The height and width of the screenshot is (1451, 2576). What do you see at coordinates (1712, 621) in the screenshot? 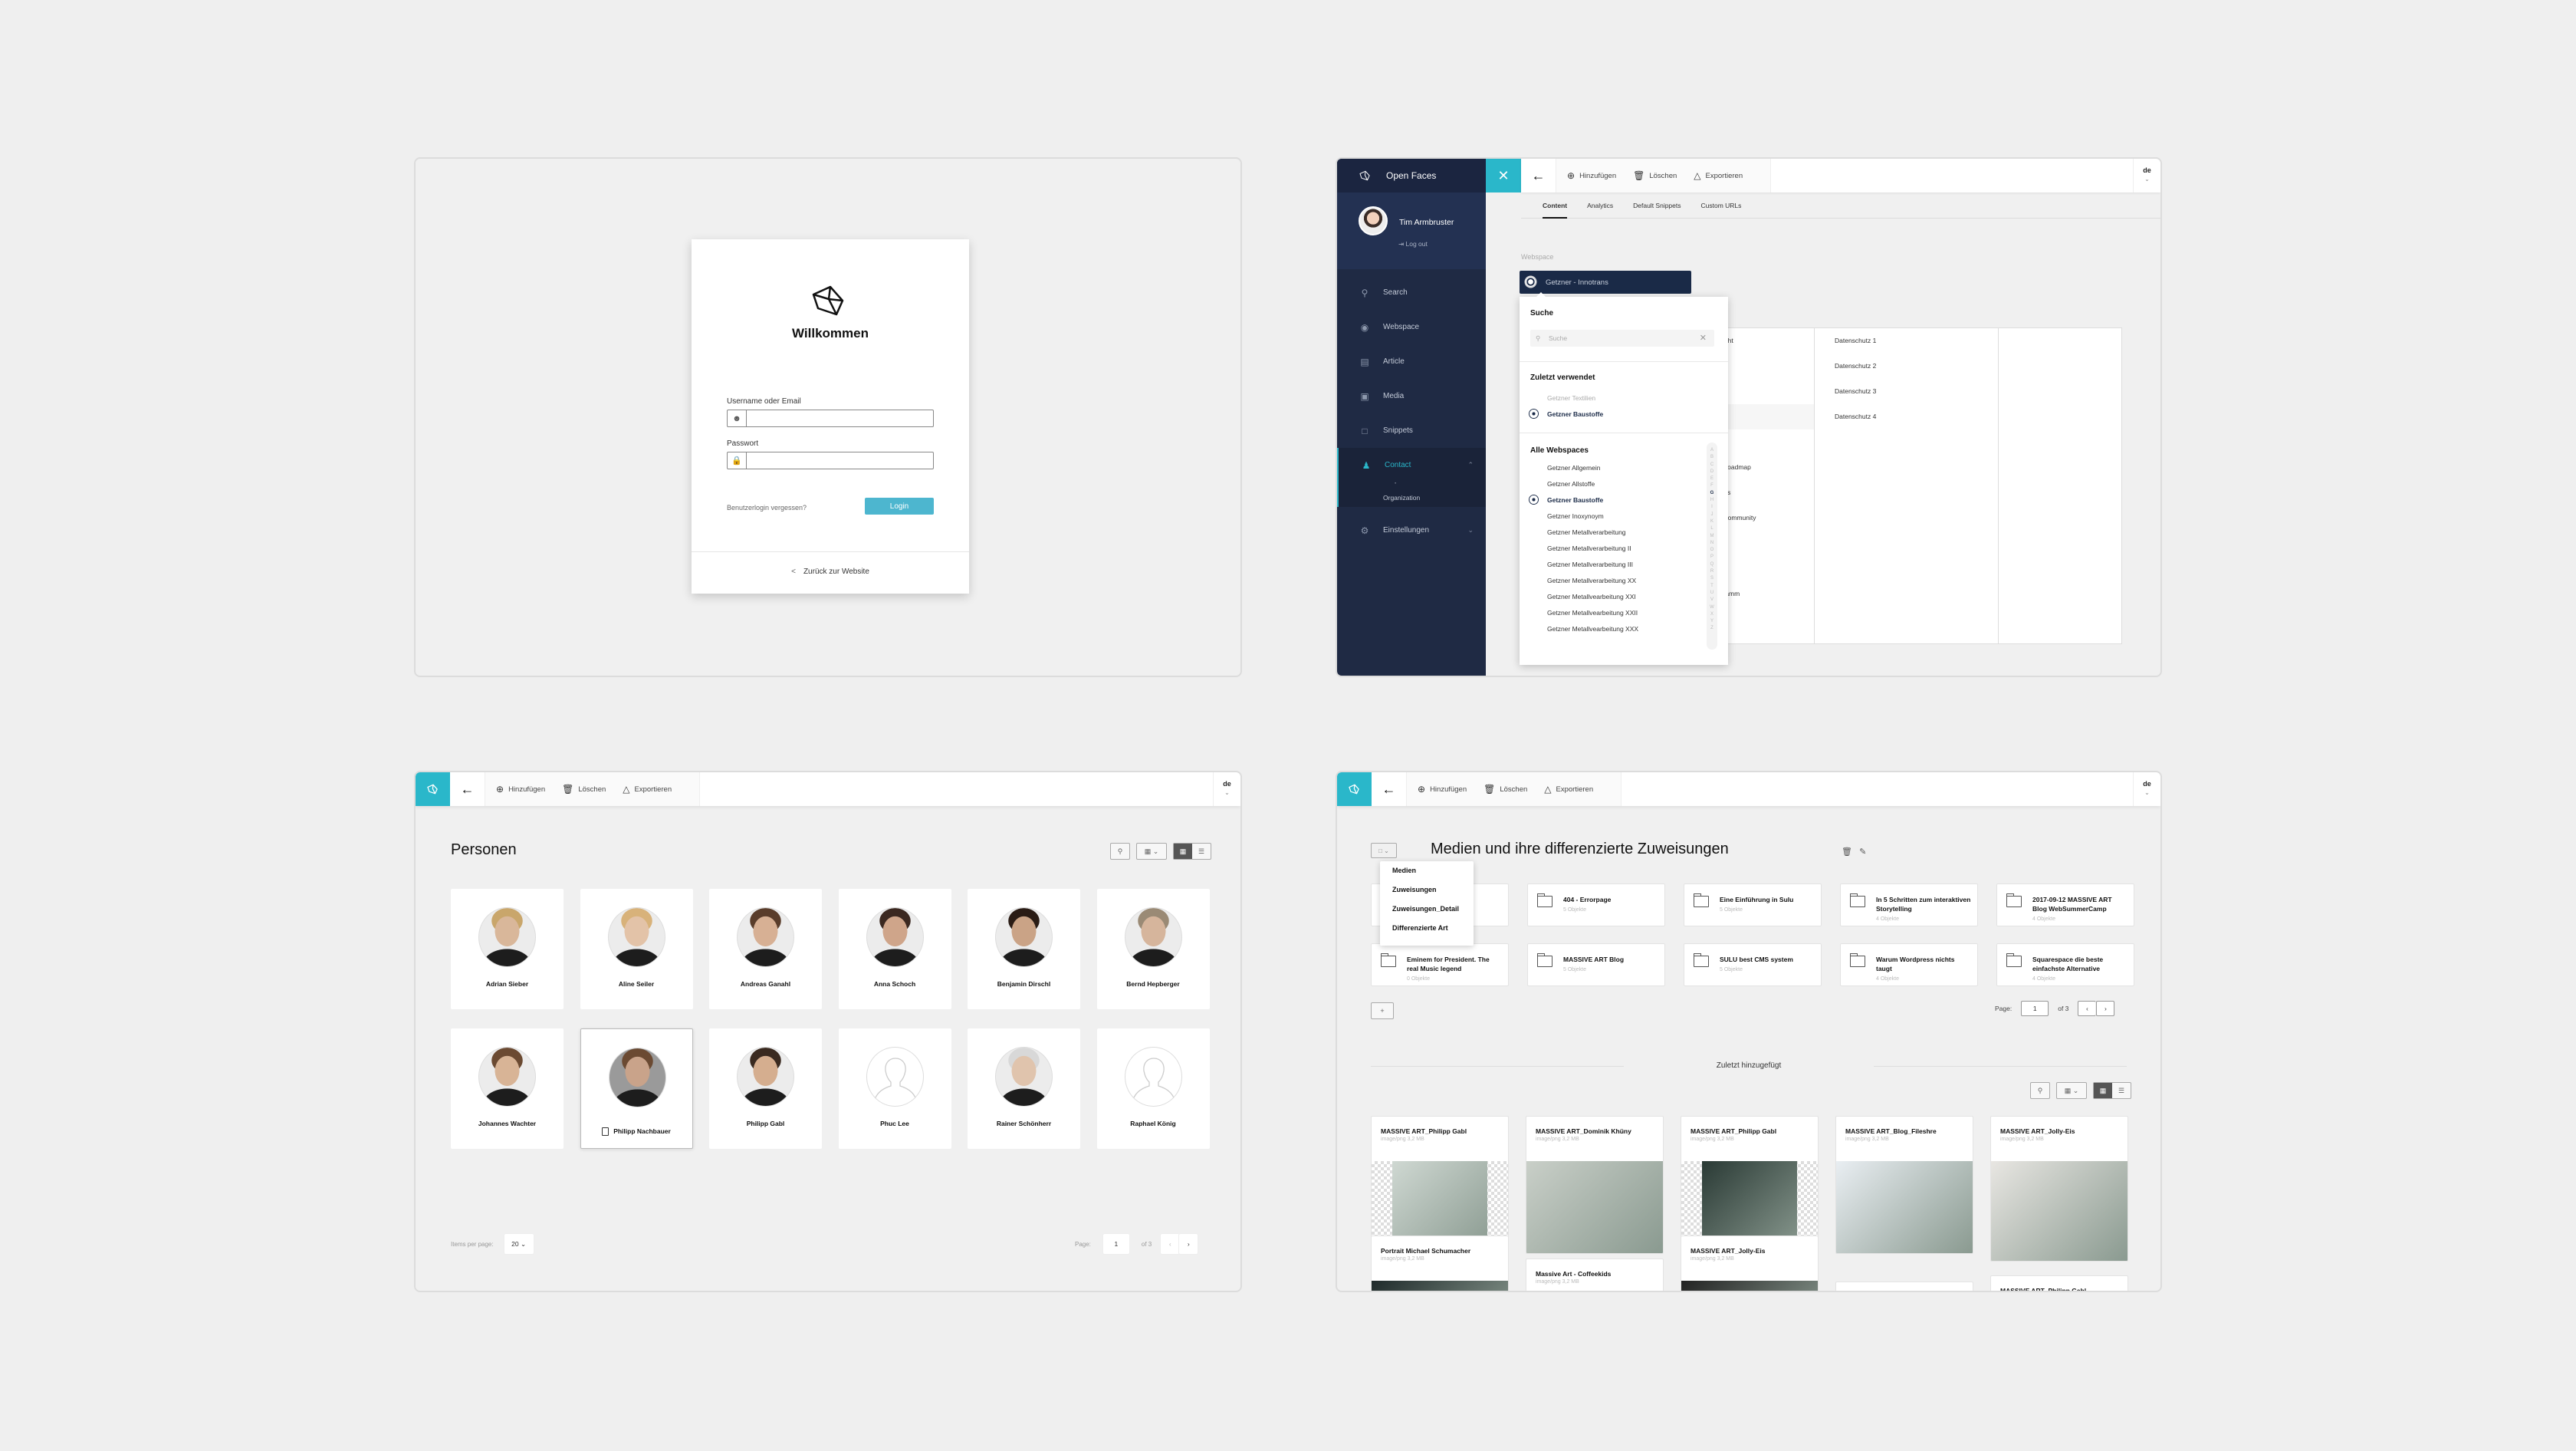
I see `alphabet-letter: Y` at bounding box center [1712, 621].